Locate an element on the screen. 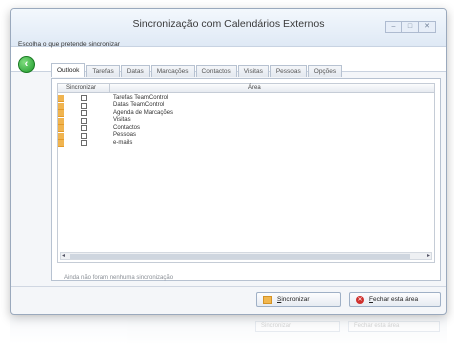 The width and height of the screenshot is (454, 344). tab-visitas: Visitas is located at coordinates (253, 71).